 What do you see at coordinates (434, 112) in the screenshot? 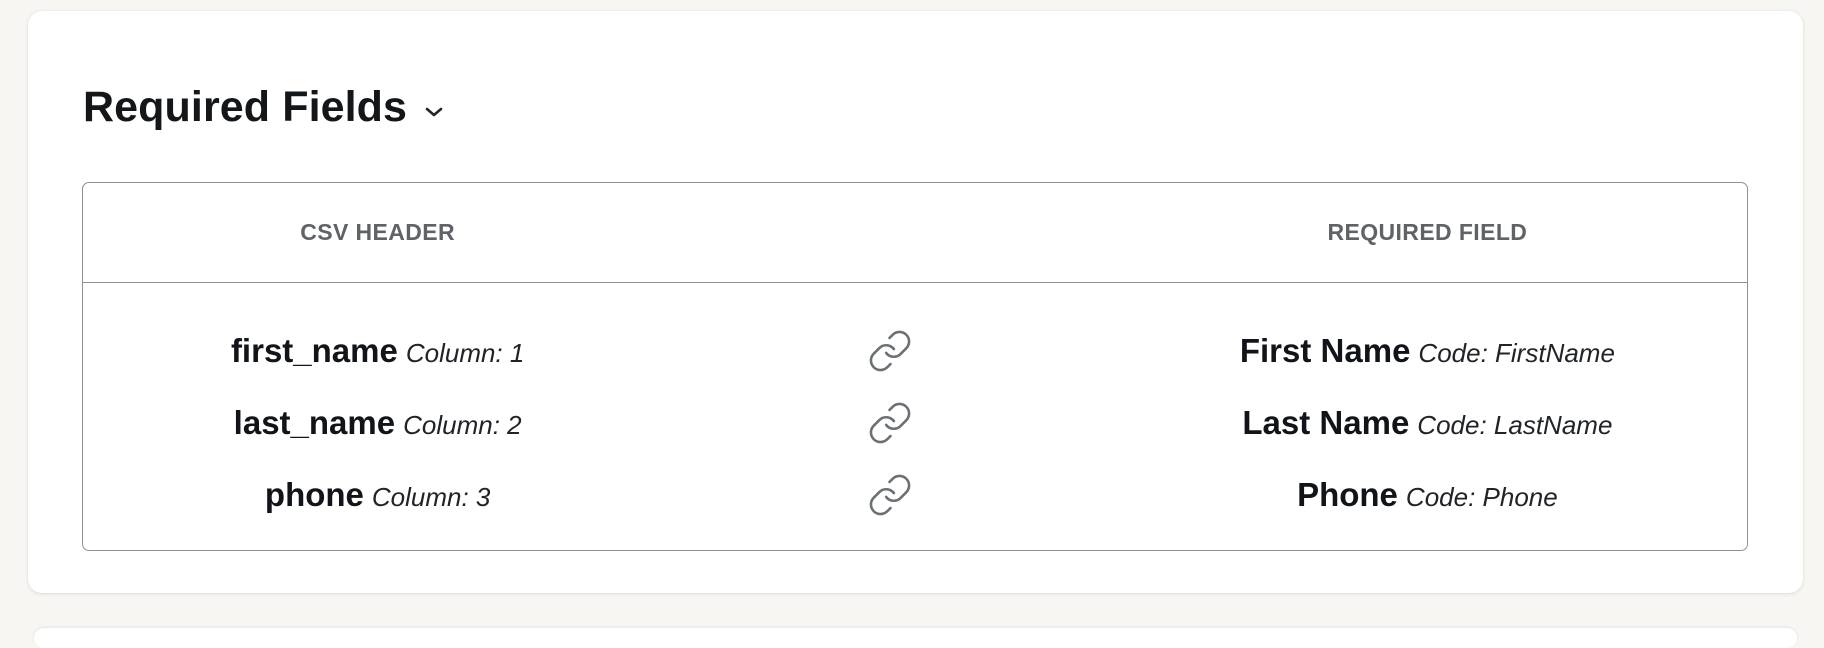
I see `chevron-down-icon` at bounding box center [434, 112].